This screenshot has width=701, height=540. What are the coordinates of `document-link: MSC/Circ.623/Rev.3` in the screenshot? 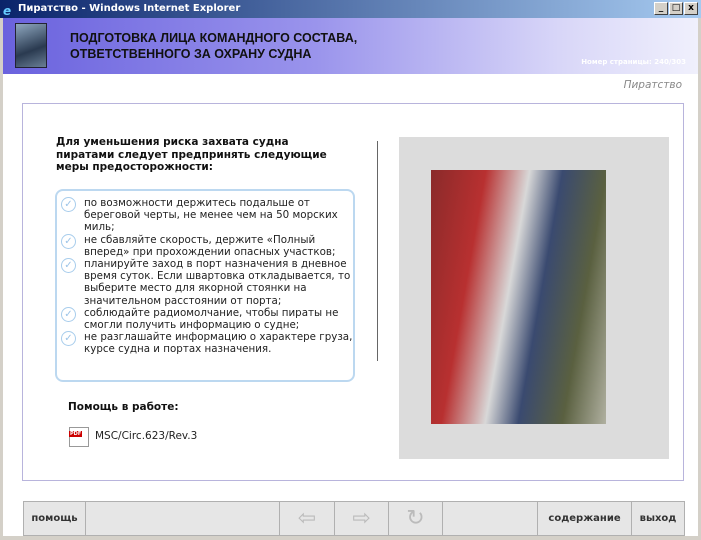 It's located at (146, 436).